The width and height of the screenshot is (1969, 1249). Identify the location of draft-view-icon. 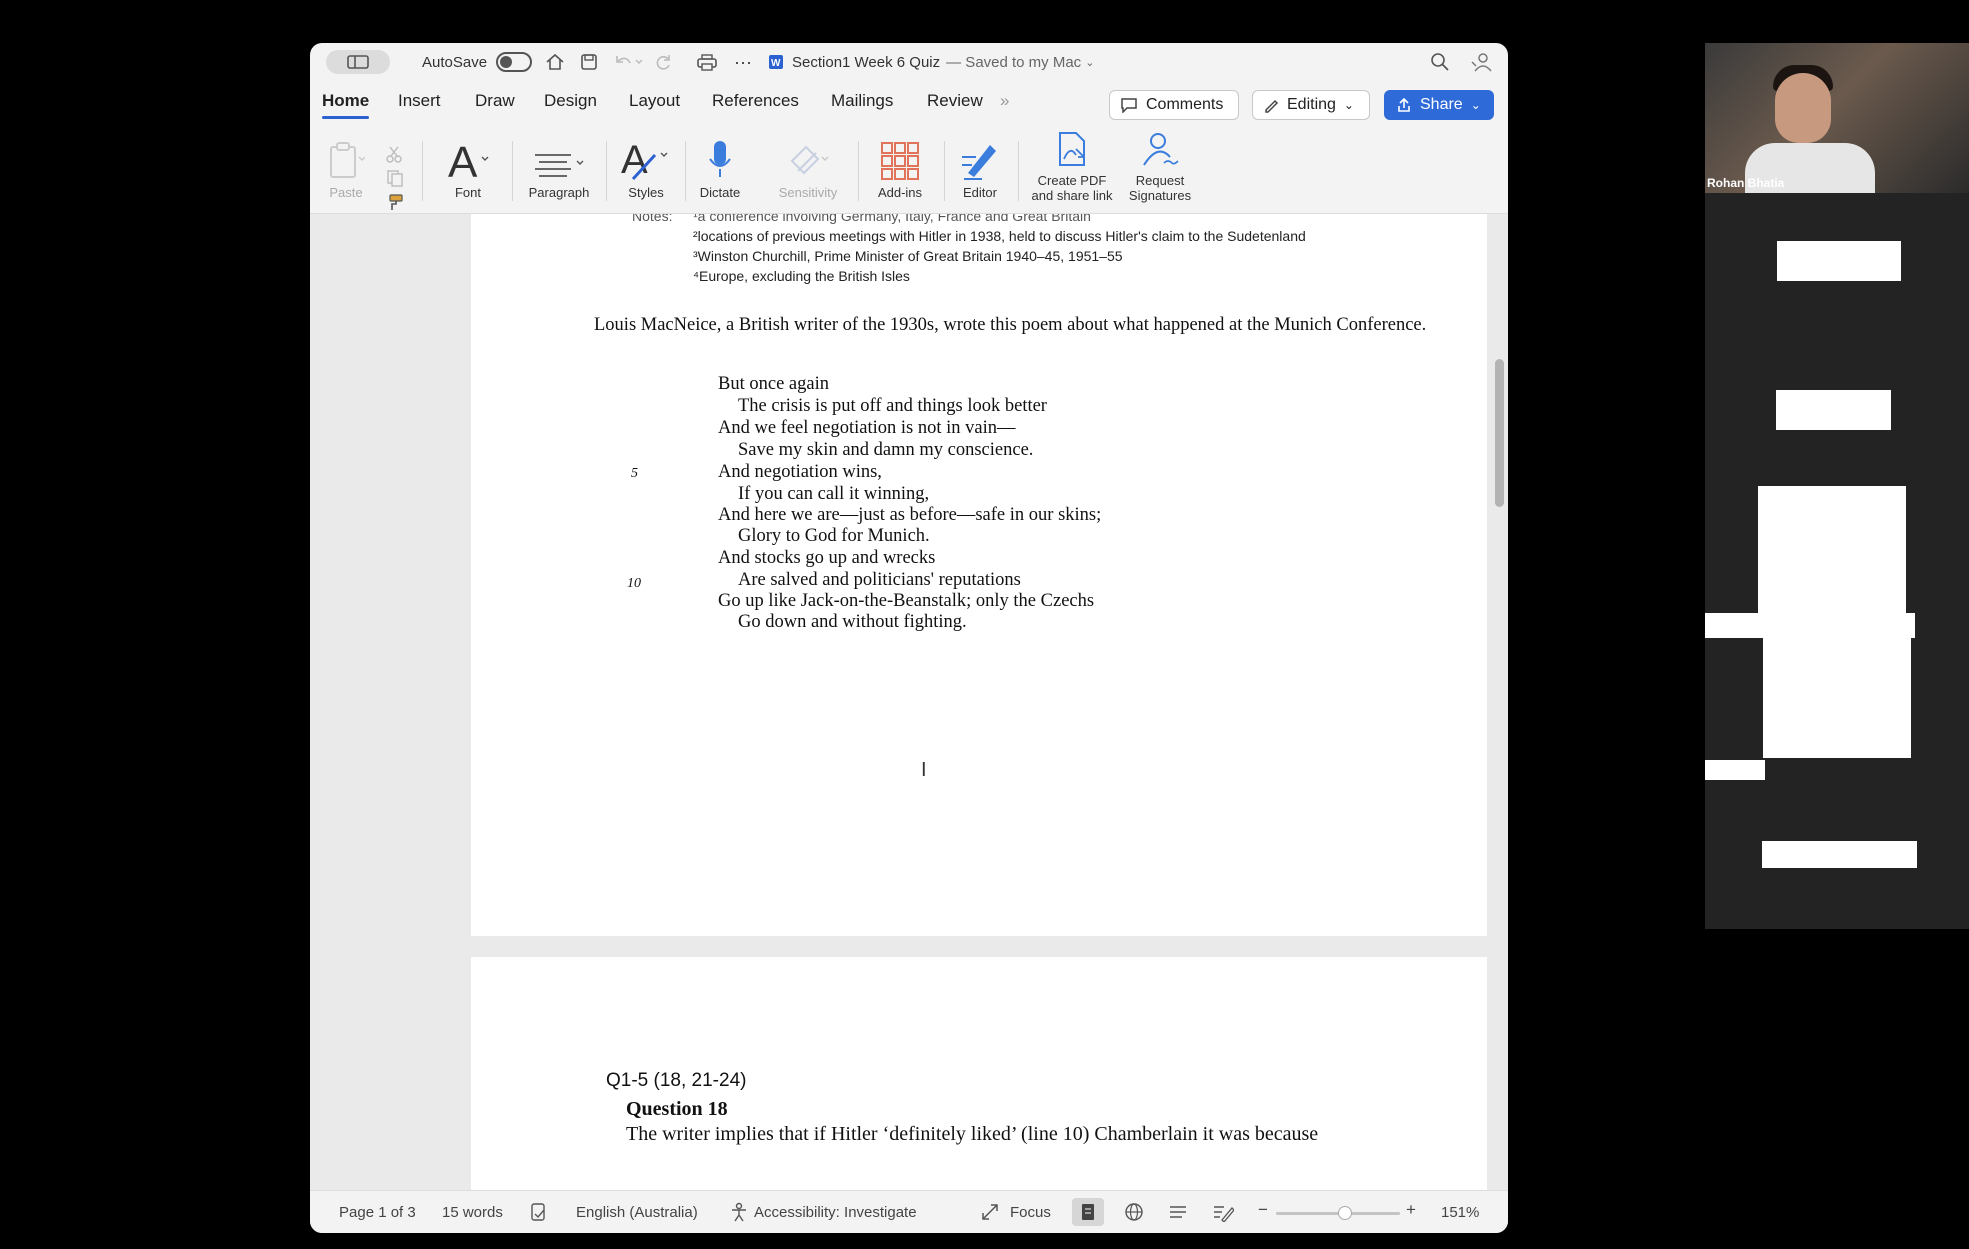
(1223, 1214).